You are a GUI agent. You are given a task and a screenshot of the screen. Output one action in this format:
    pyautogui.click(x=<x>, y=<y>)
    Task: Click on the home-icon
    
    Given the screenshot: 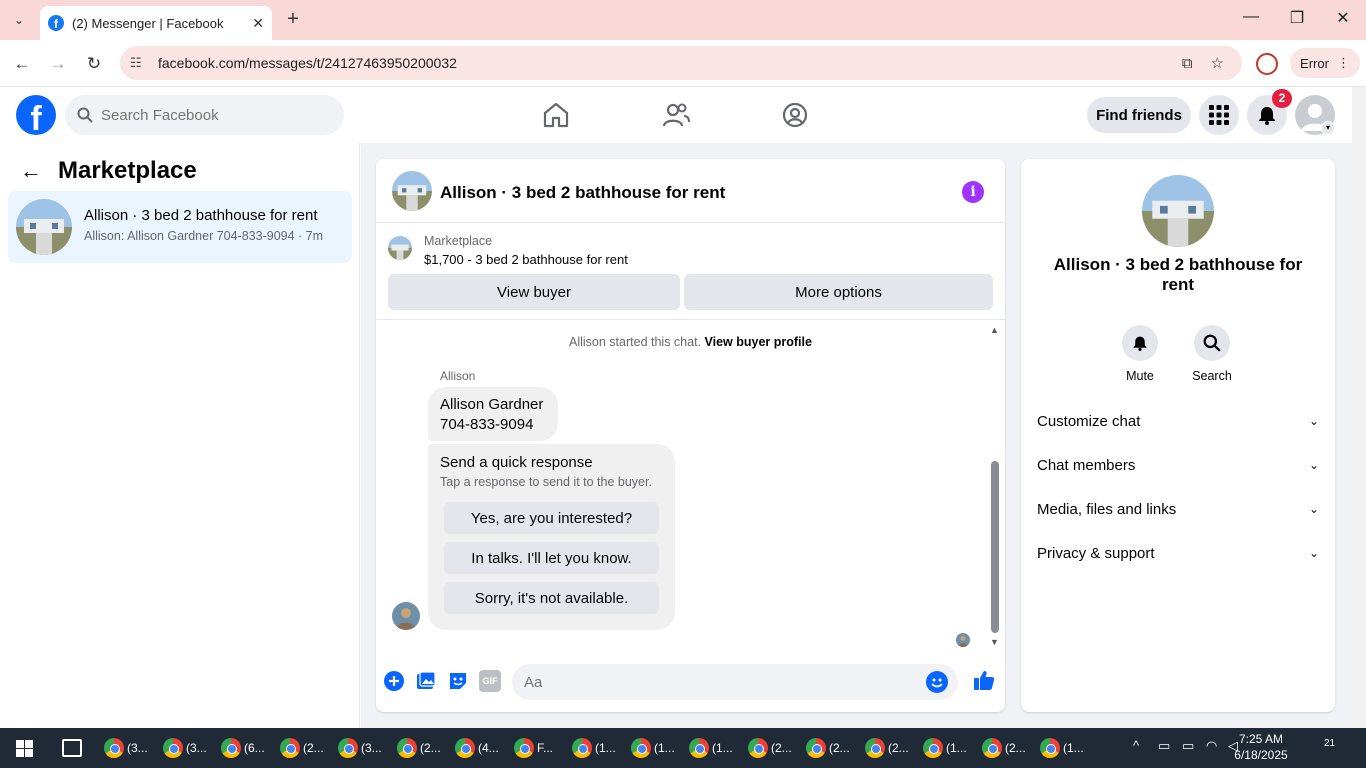 What is the action you would take?
    pyautogui.click(x=556, y=115)
    